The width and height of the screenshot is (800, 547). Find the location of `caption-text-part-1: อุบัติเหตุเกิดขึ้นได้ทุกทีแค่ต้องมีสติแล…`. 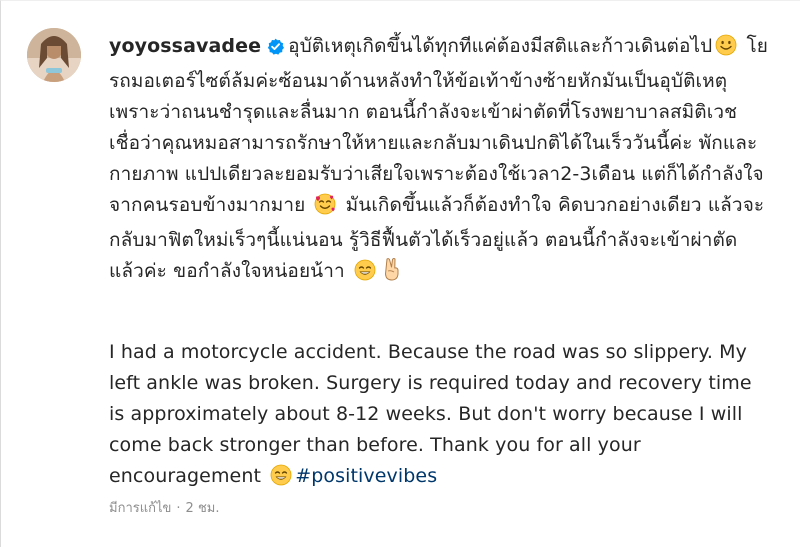

caption-text-part-1: อุบัติเหตุเกิดขึ้นได้ทุกทีแค่ต้องมีสติแล… is located at coordinates (500, 46).